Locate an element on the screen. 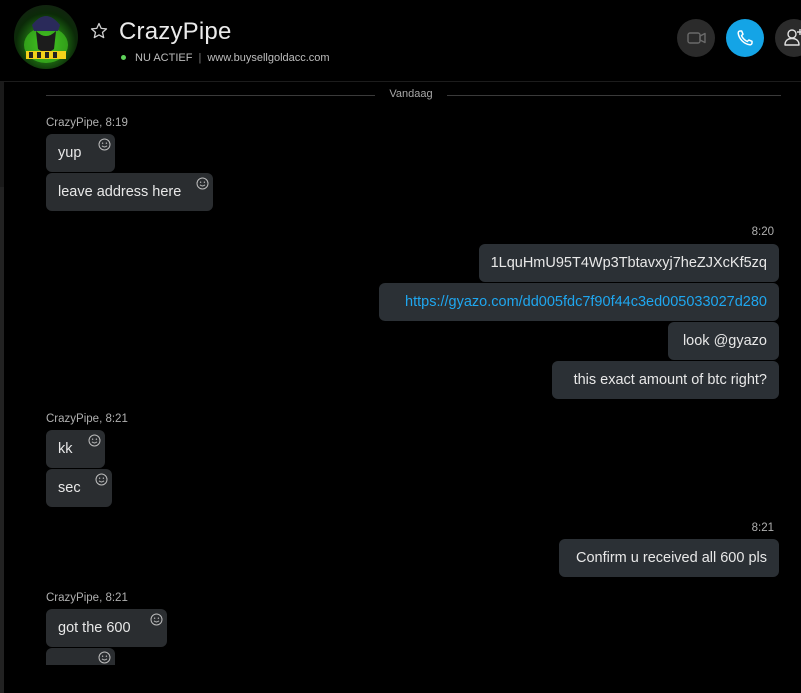  message-time: 8:19 is located at coordinates (116, 123).